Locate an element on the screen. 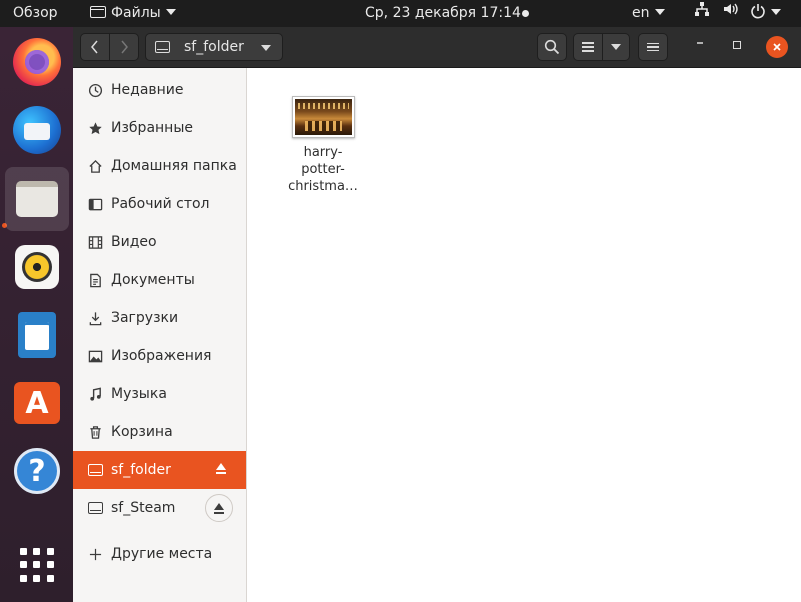 This screenshot has width=801, height=602. sidebar-item-other-locations: Другие места is located at coordinates (159, 554).